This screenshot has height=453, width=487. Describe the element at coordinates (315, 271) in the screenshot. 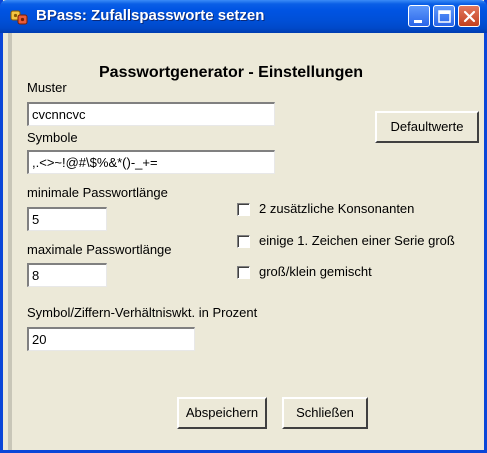

I see `checkbox-mixed-case-label: groß/klein gemischt` at that location.